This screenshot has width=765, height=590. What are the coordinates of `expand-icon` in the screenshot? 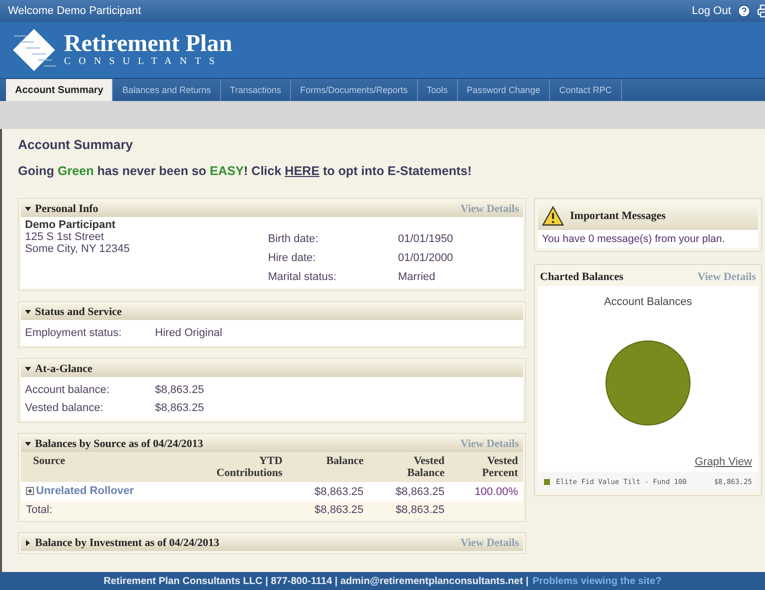 It's located at (30, 491).